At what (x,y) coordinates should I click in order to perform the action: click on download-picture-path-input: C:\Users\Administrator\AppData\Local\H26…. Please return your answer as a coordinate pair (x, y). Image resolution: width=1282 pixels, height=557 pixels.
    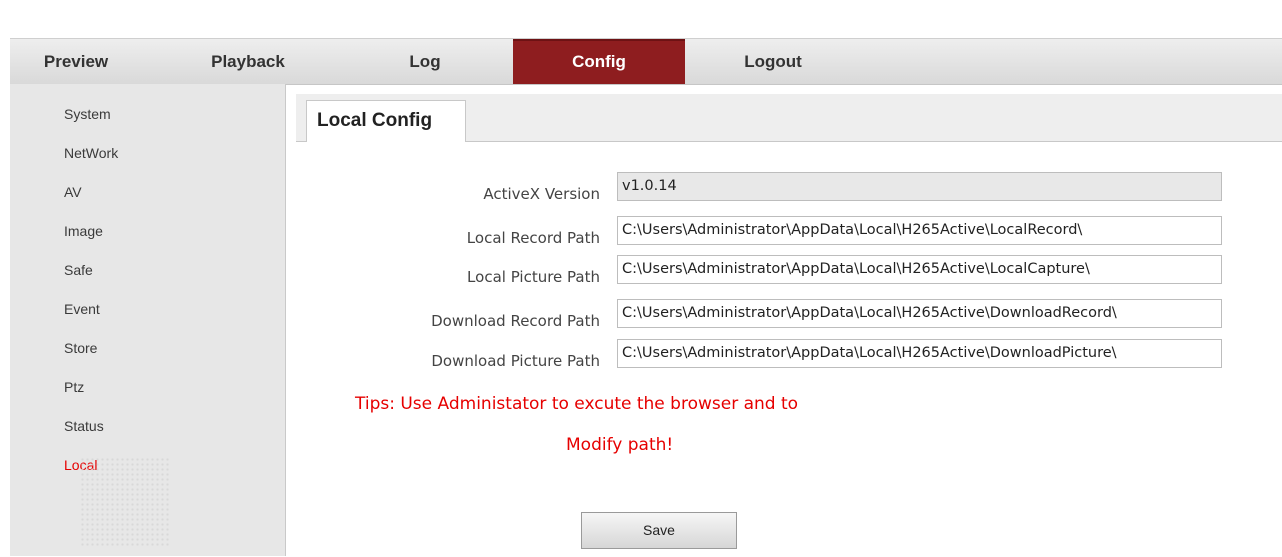
    Looking at the image, I should click on (919, 353).